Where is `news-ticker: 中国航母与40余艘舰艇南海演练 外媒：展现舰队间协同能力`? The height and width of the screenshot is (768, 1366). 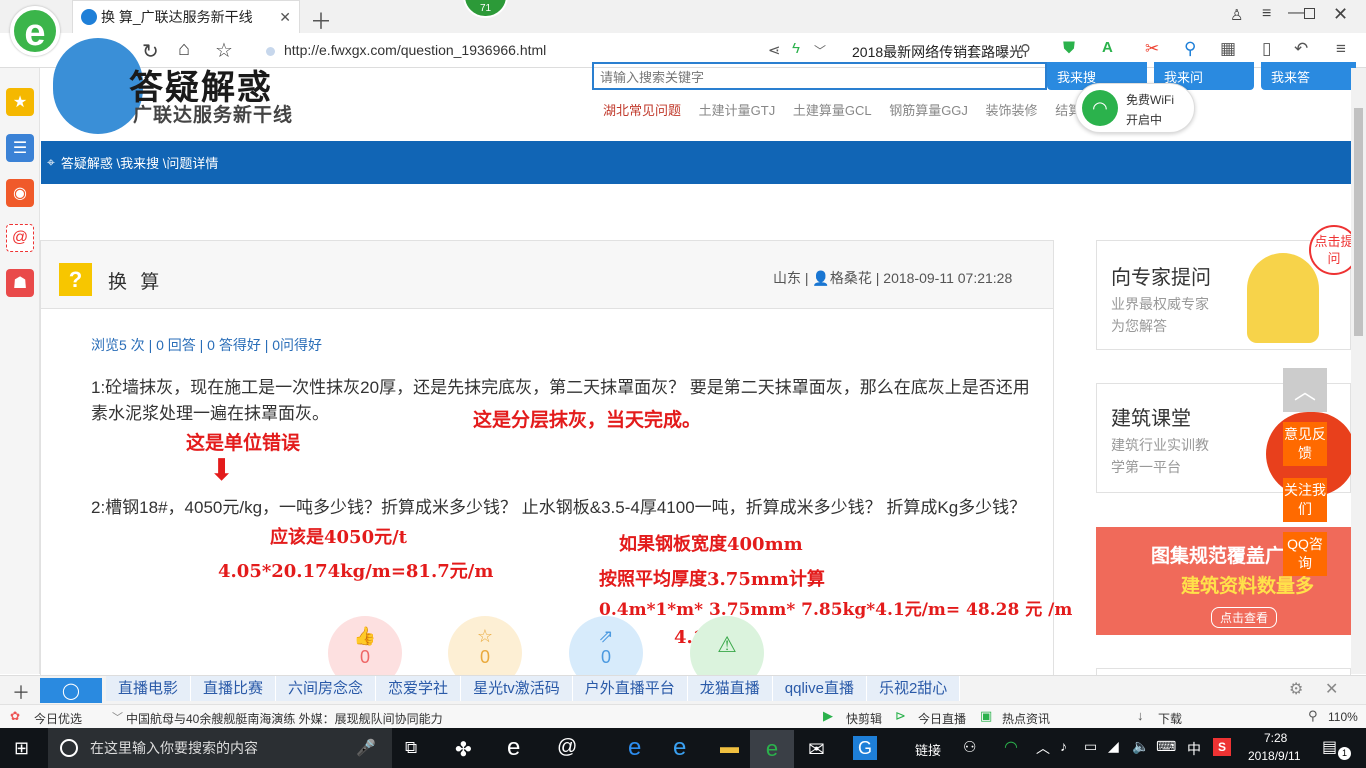
news-ticker: 中国航母与40余艘舰艇南海演练 外媒：展现舰队间协同能力 is located at coordinates (284, 718).